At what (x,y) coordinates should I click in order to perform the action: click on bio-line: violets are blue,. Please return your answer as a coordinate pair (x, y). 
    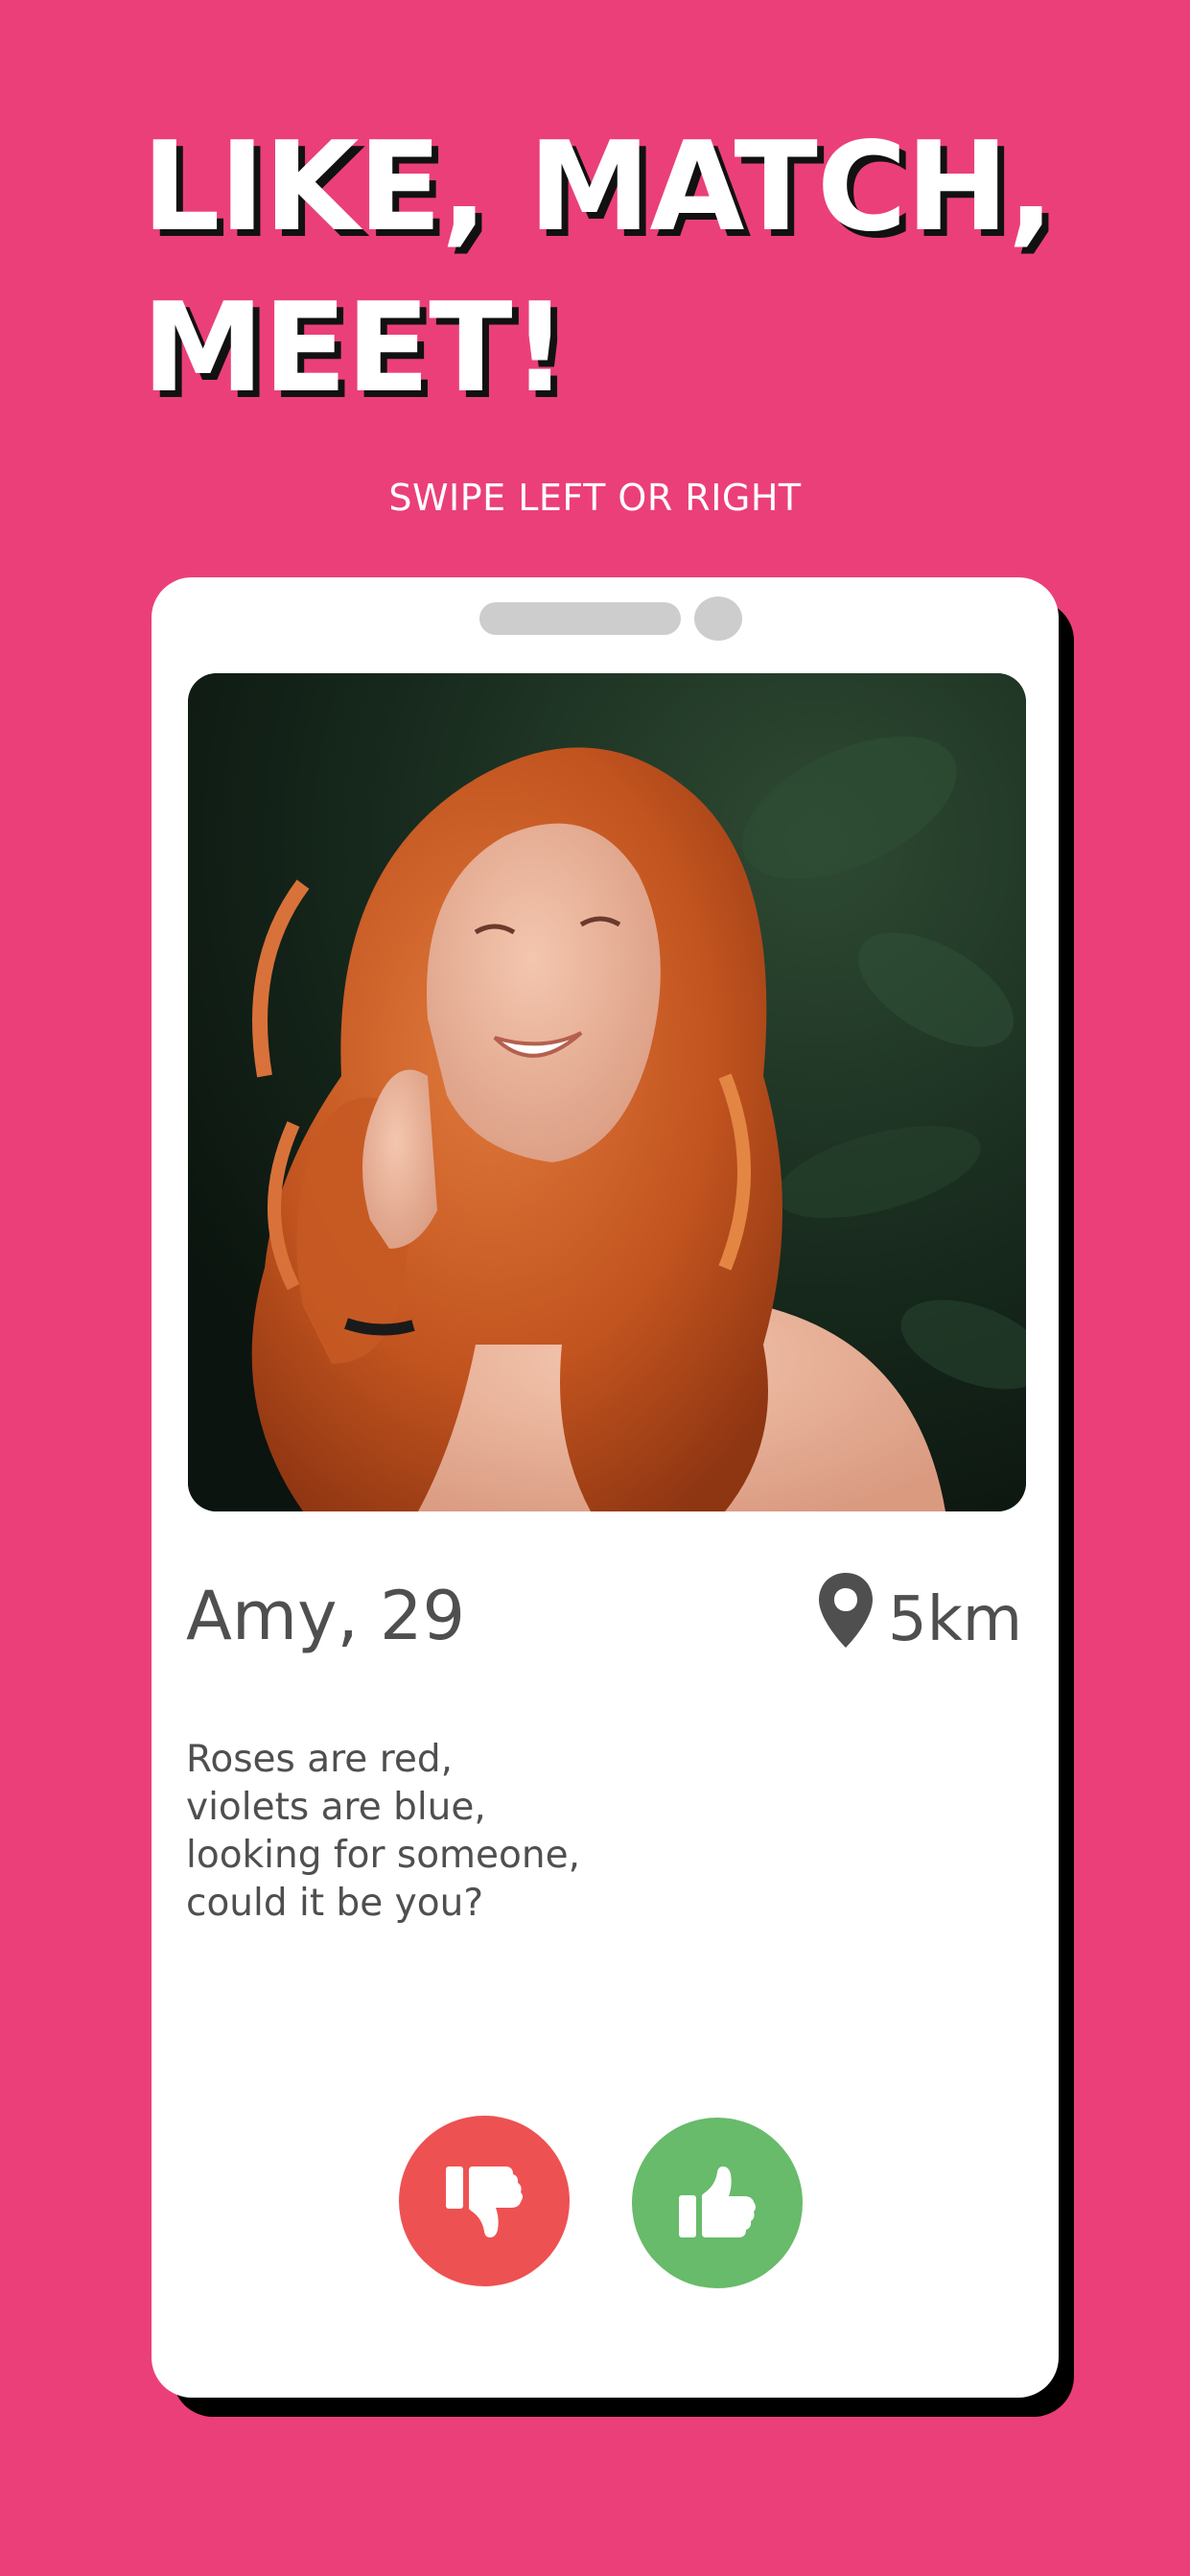
    Looking at the image, I should click on (336, 1807).